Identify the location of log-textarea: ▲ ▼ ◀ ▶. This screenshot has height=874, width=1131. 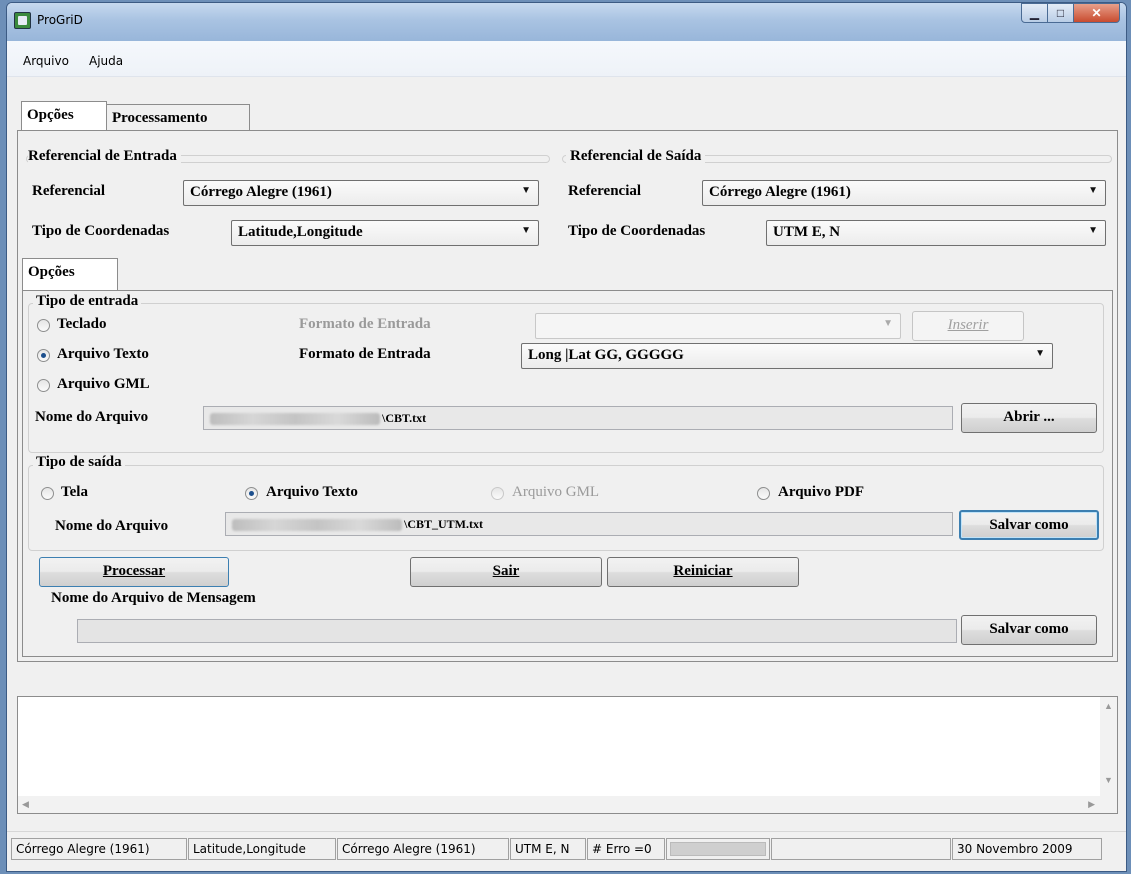
(567, 755).